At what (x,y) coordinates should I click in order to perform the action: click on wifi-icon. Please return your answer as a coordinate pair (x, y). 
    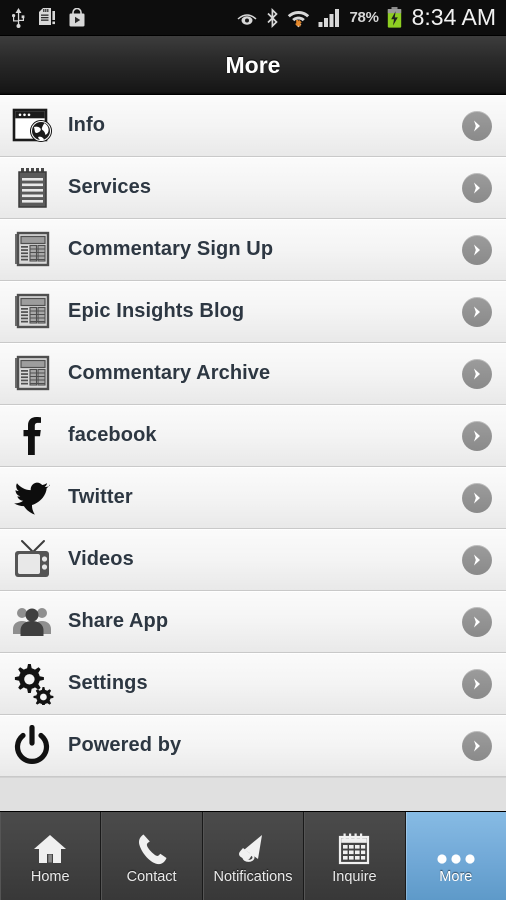
    Looking at the image, I should click on (299, 18).